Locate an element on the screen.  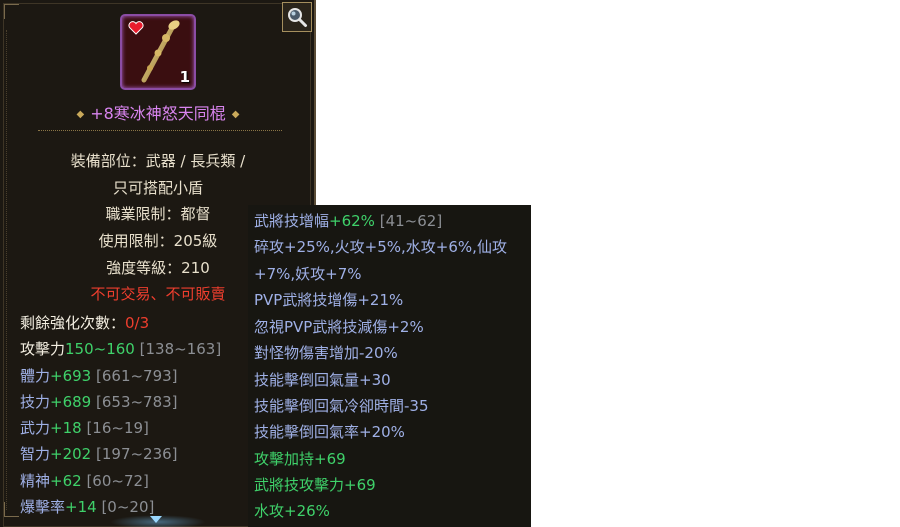
knockdown-cooldown: 技能擊倒回氣冷卻時間-35 is located at coordinates (341, 406).